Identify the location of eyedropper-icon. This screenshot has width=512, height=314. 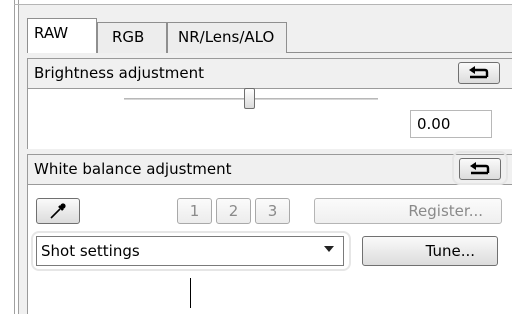
(58, 211).